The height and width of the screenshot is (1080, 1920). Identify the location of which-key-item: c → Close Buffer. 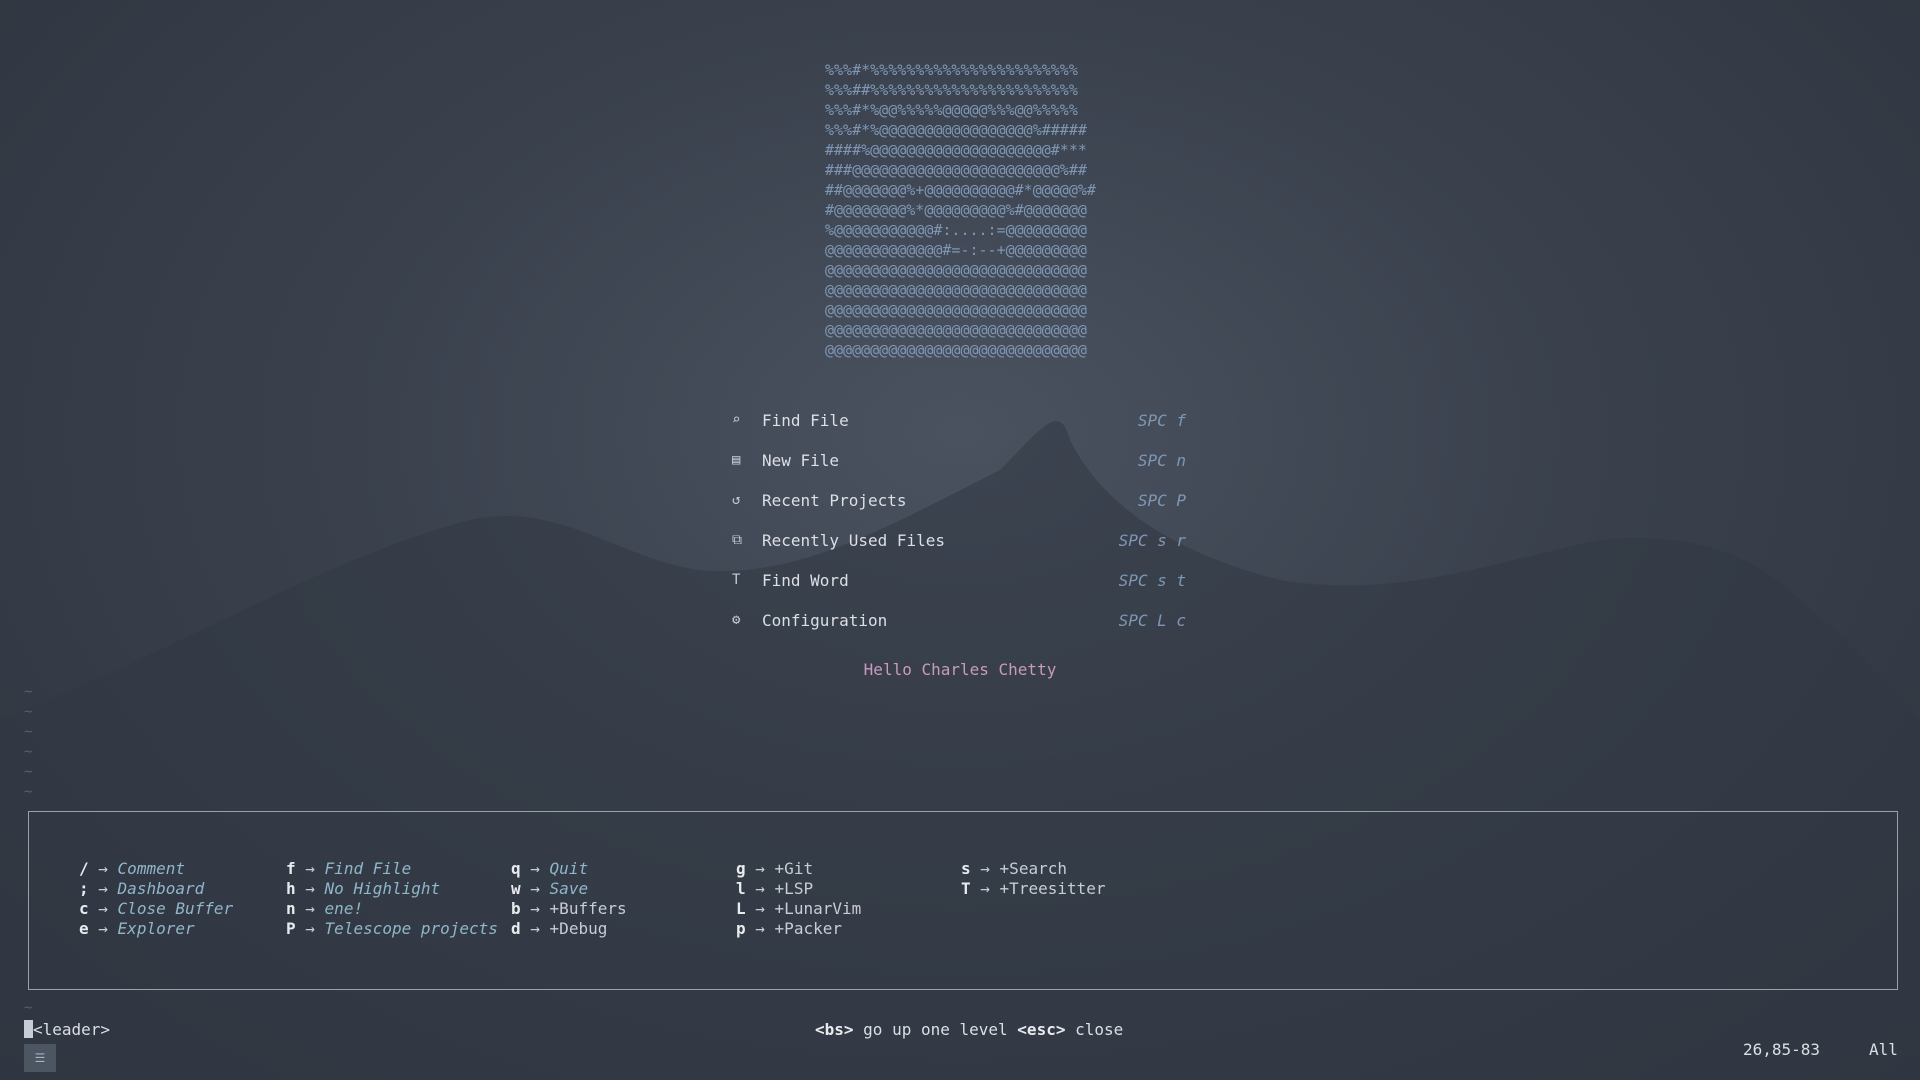
(156, 909).